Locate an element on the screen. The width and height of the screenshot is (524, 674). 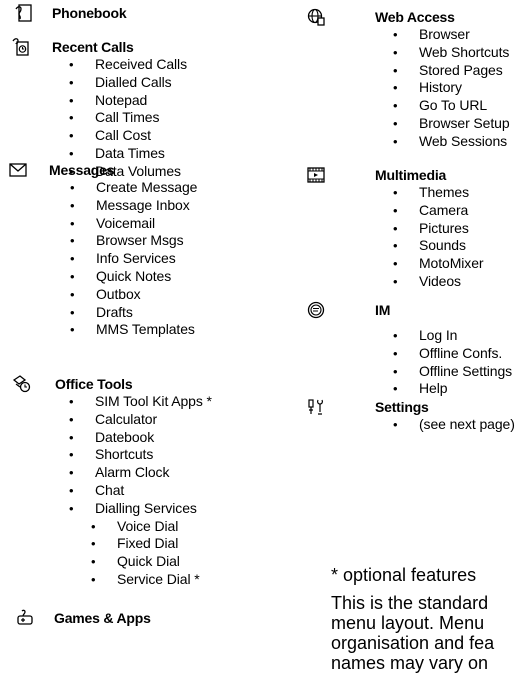
menu-list: (see next page) is located at coordinates (454, 425).